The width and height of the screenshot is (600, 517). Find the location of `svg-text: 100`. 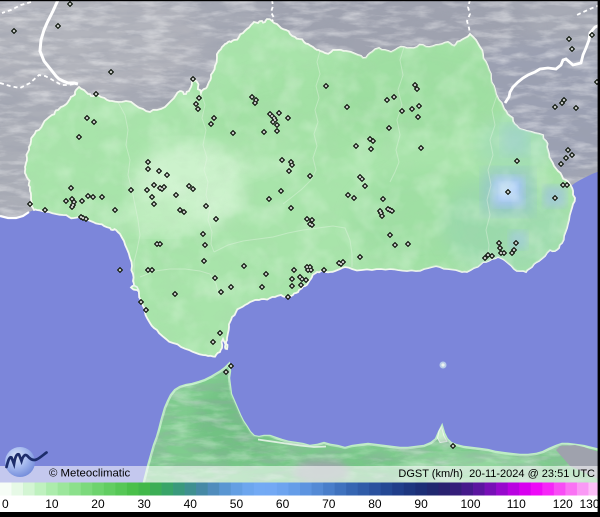

svg-text: 100 is located at coordinates (471, 504).